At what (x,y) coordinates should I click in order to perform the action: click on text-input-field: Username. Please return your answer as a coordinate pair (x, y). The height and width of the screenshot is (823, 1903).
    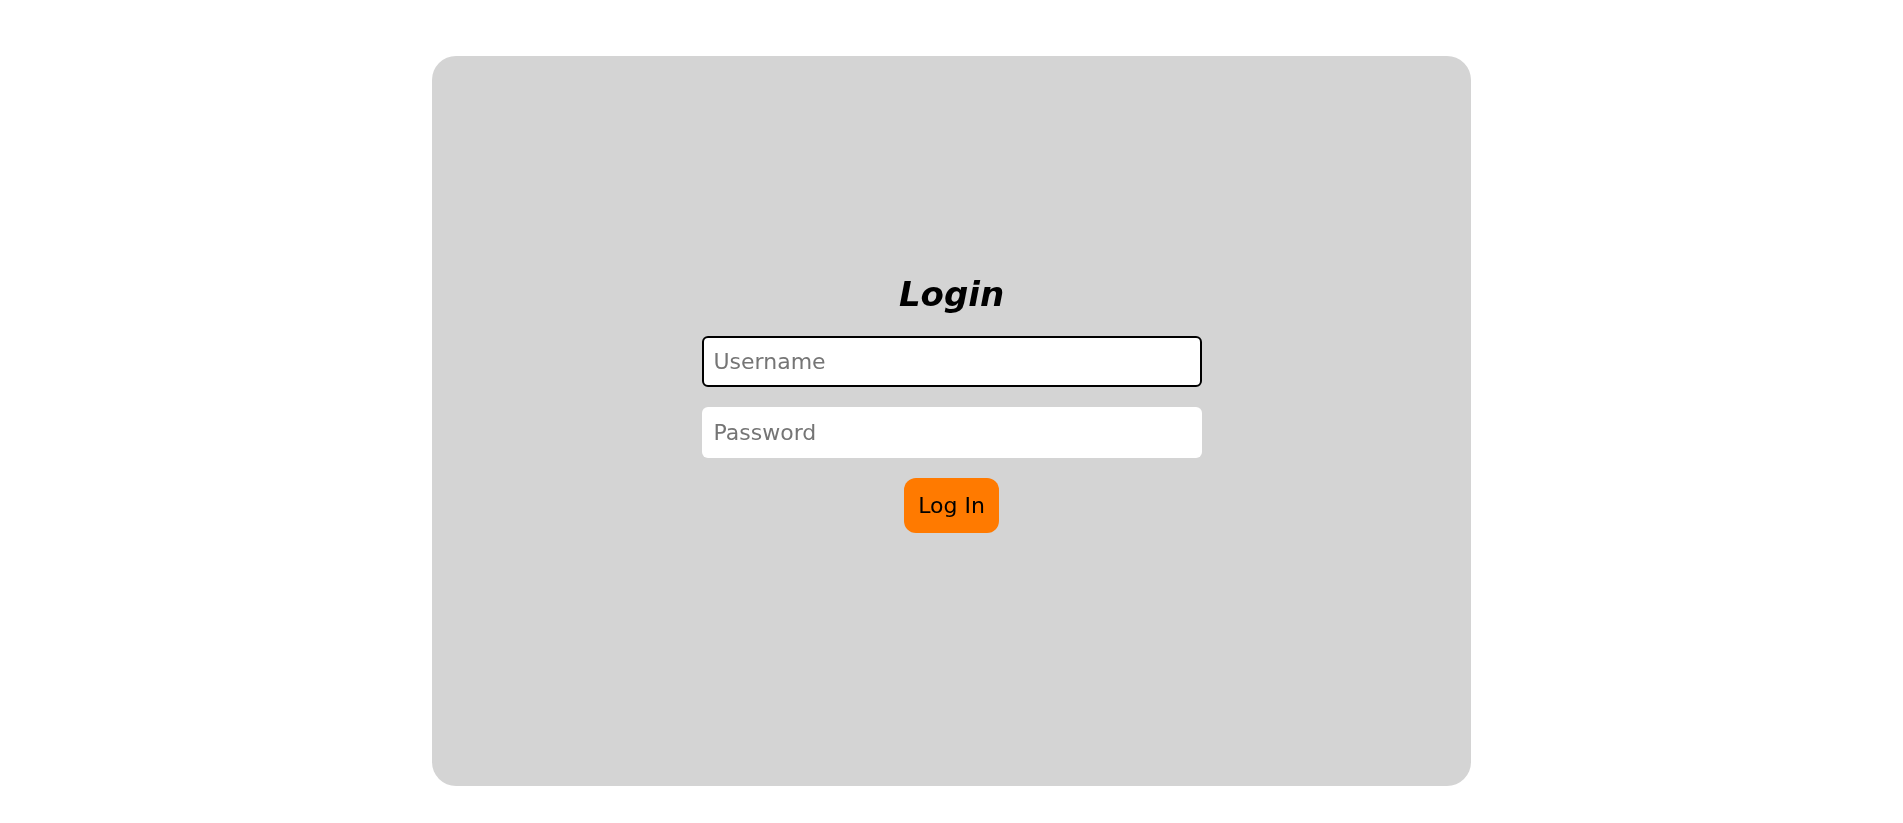
    Looking at the image, I should click on (951, 361).